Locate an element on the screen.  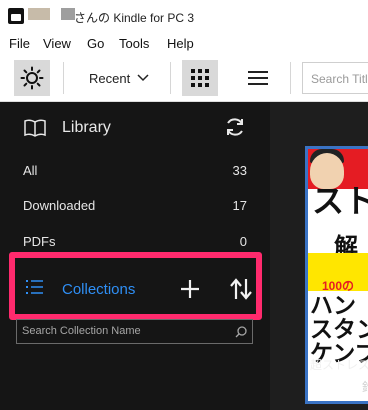
brightness-button is located at coordinates (32, 78).